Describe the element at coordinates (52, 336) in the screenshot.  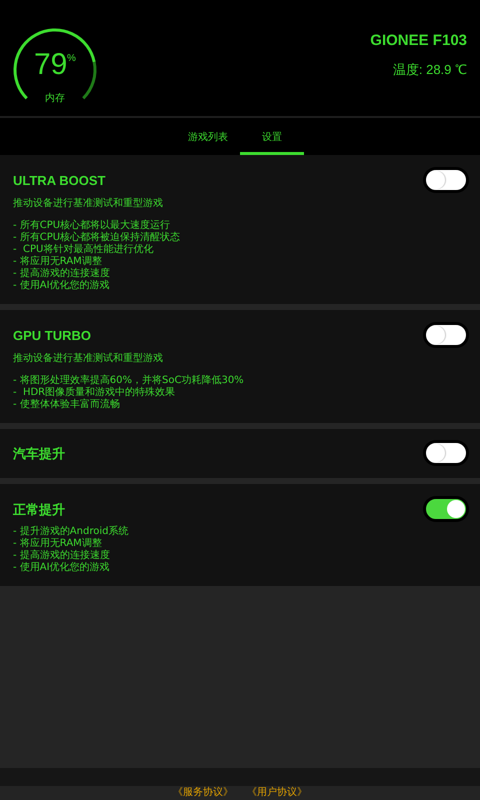
I see `card-title: GPU TURBO` at that location.